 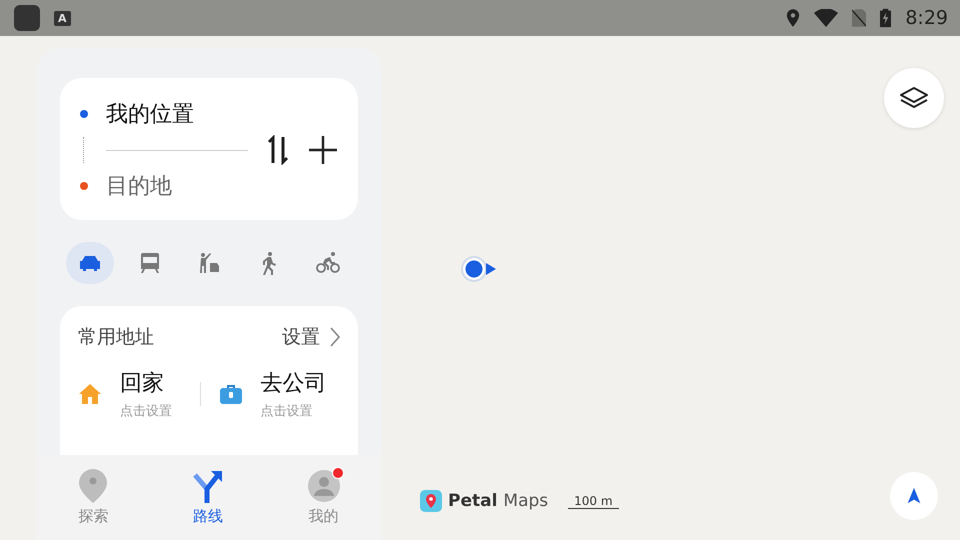 What do you see at coordinates (83, 150) in the screenshot?
I see `dotted-line` at bounding box center [83, 150].